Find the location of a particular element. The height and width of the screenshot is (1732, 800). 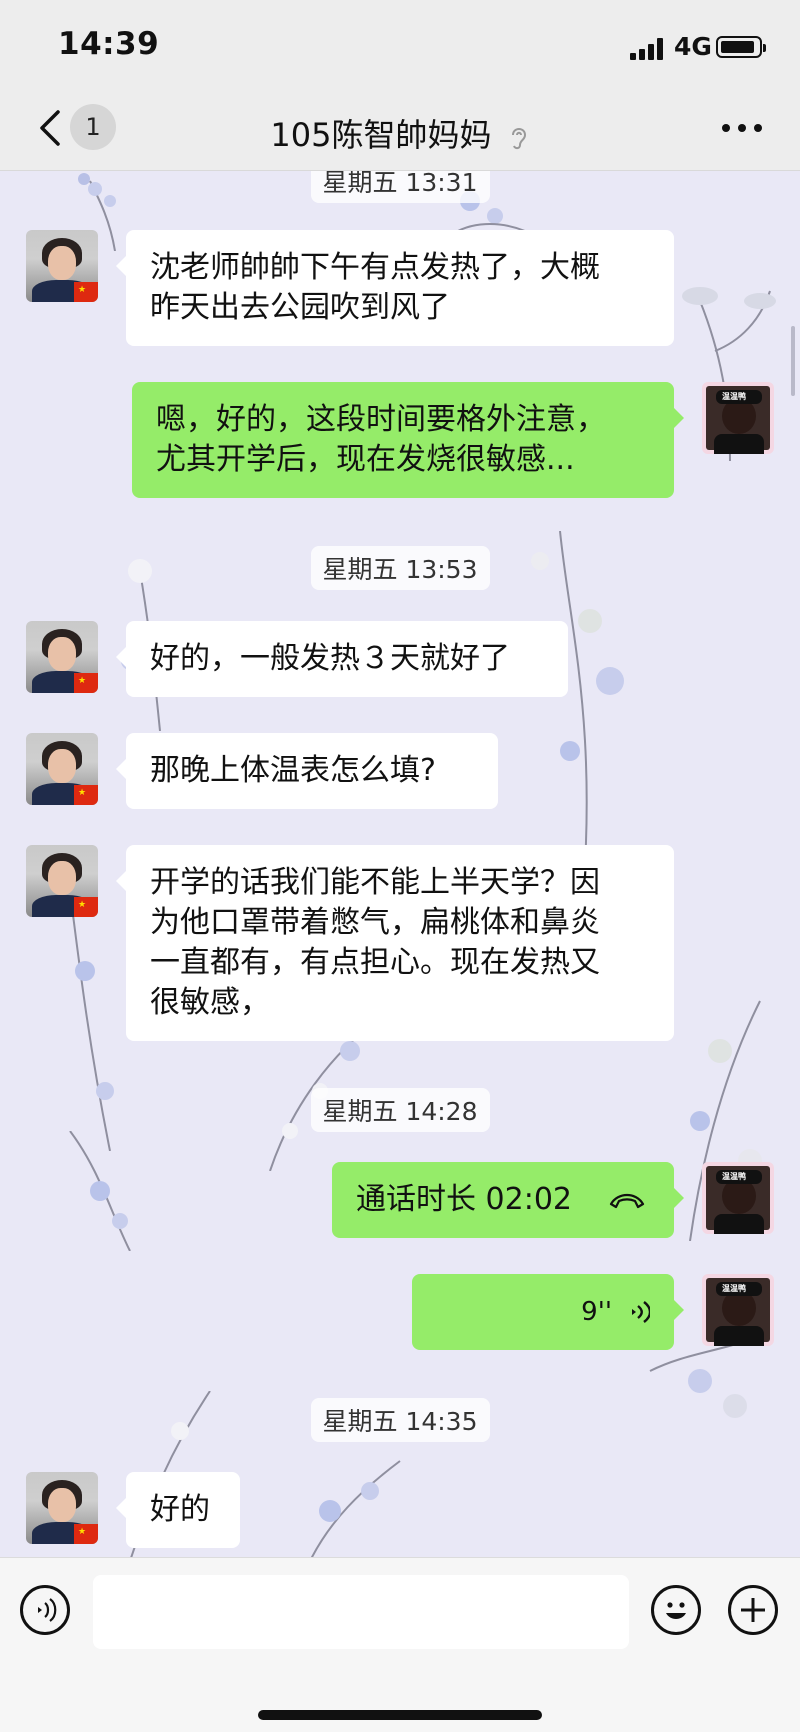

signal-icon is located at coordinates (649, 49).